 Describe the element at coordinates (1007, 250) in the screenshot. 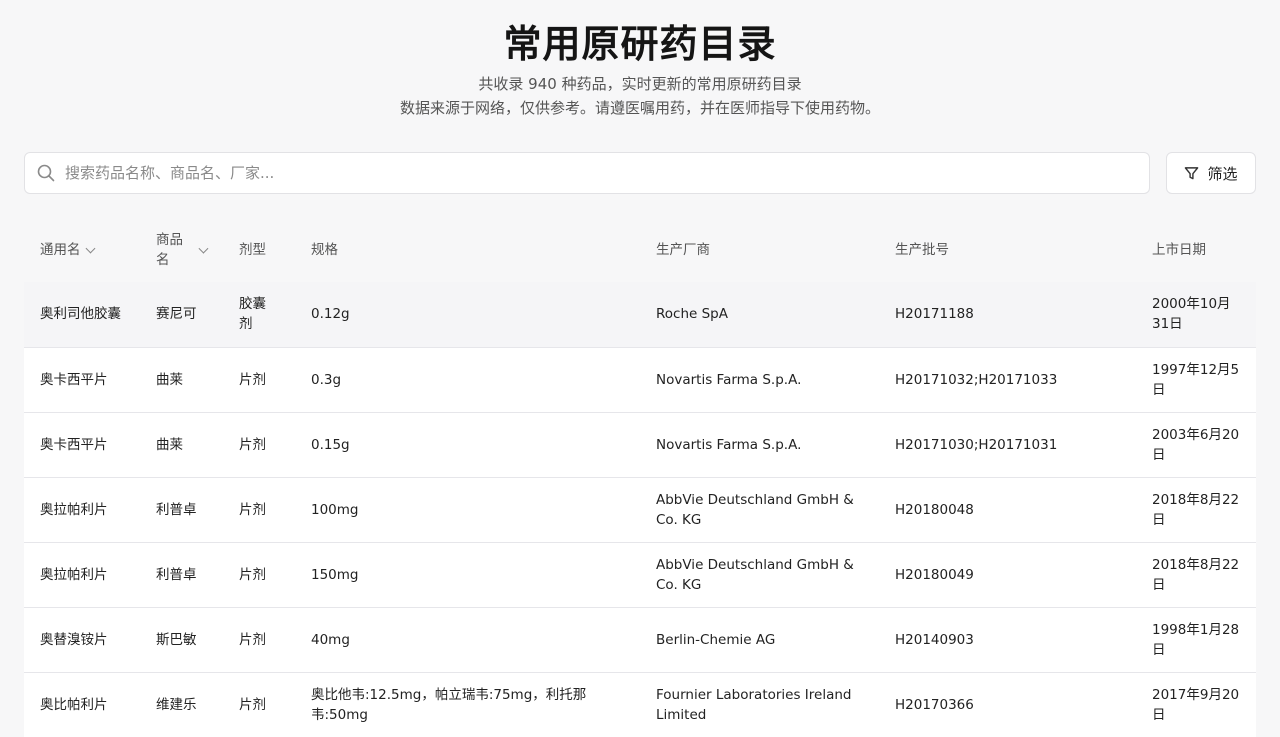

I see `column-header-batch-number: 生产批号` at that location.